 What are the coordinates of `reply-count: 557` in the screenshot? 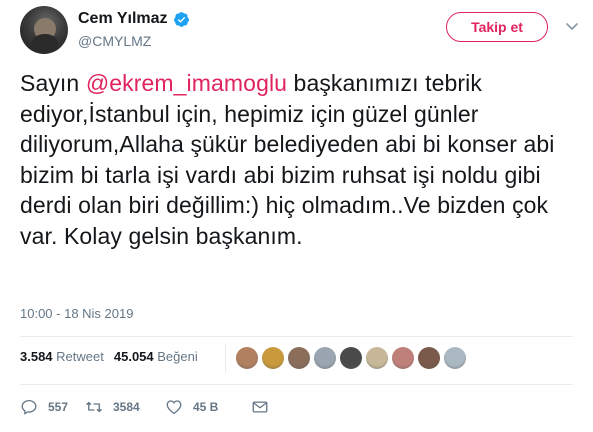 It's located at (58, 407).